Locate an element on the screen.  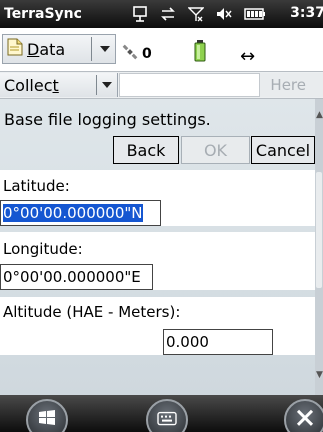
scrollbar-thumb is located at coordinates (319, 230).